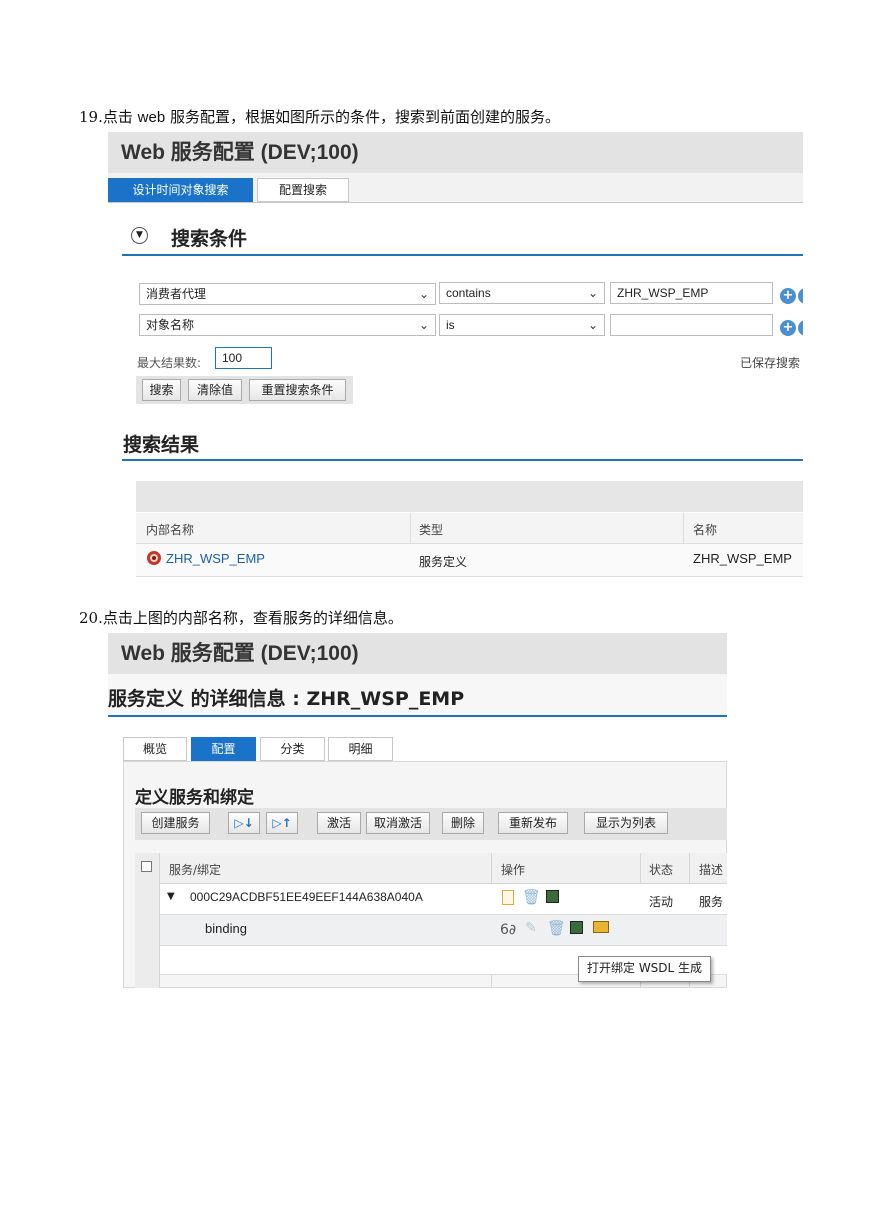  I want to click on expand-triangle-icon: ▼, so click(171, 896).